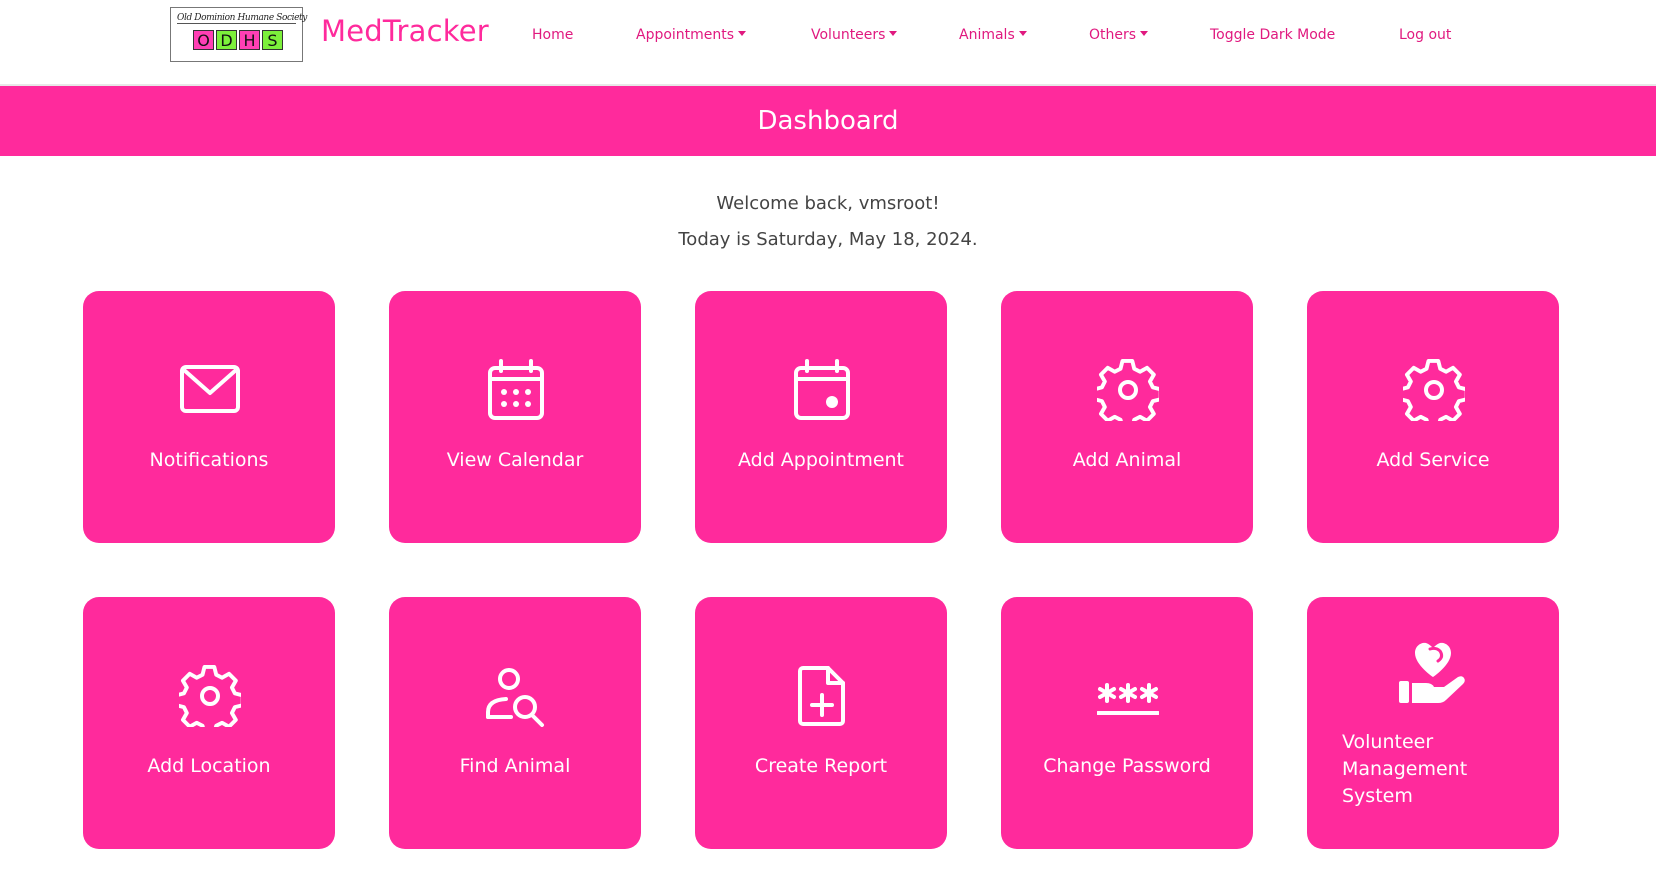 This screenshot has height=878, width=1656. I want to click on logo-letter-d: D, so click(226, 40).